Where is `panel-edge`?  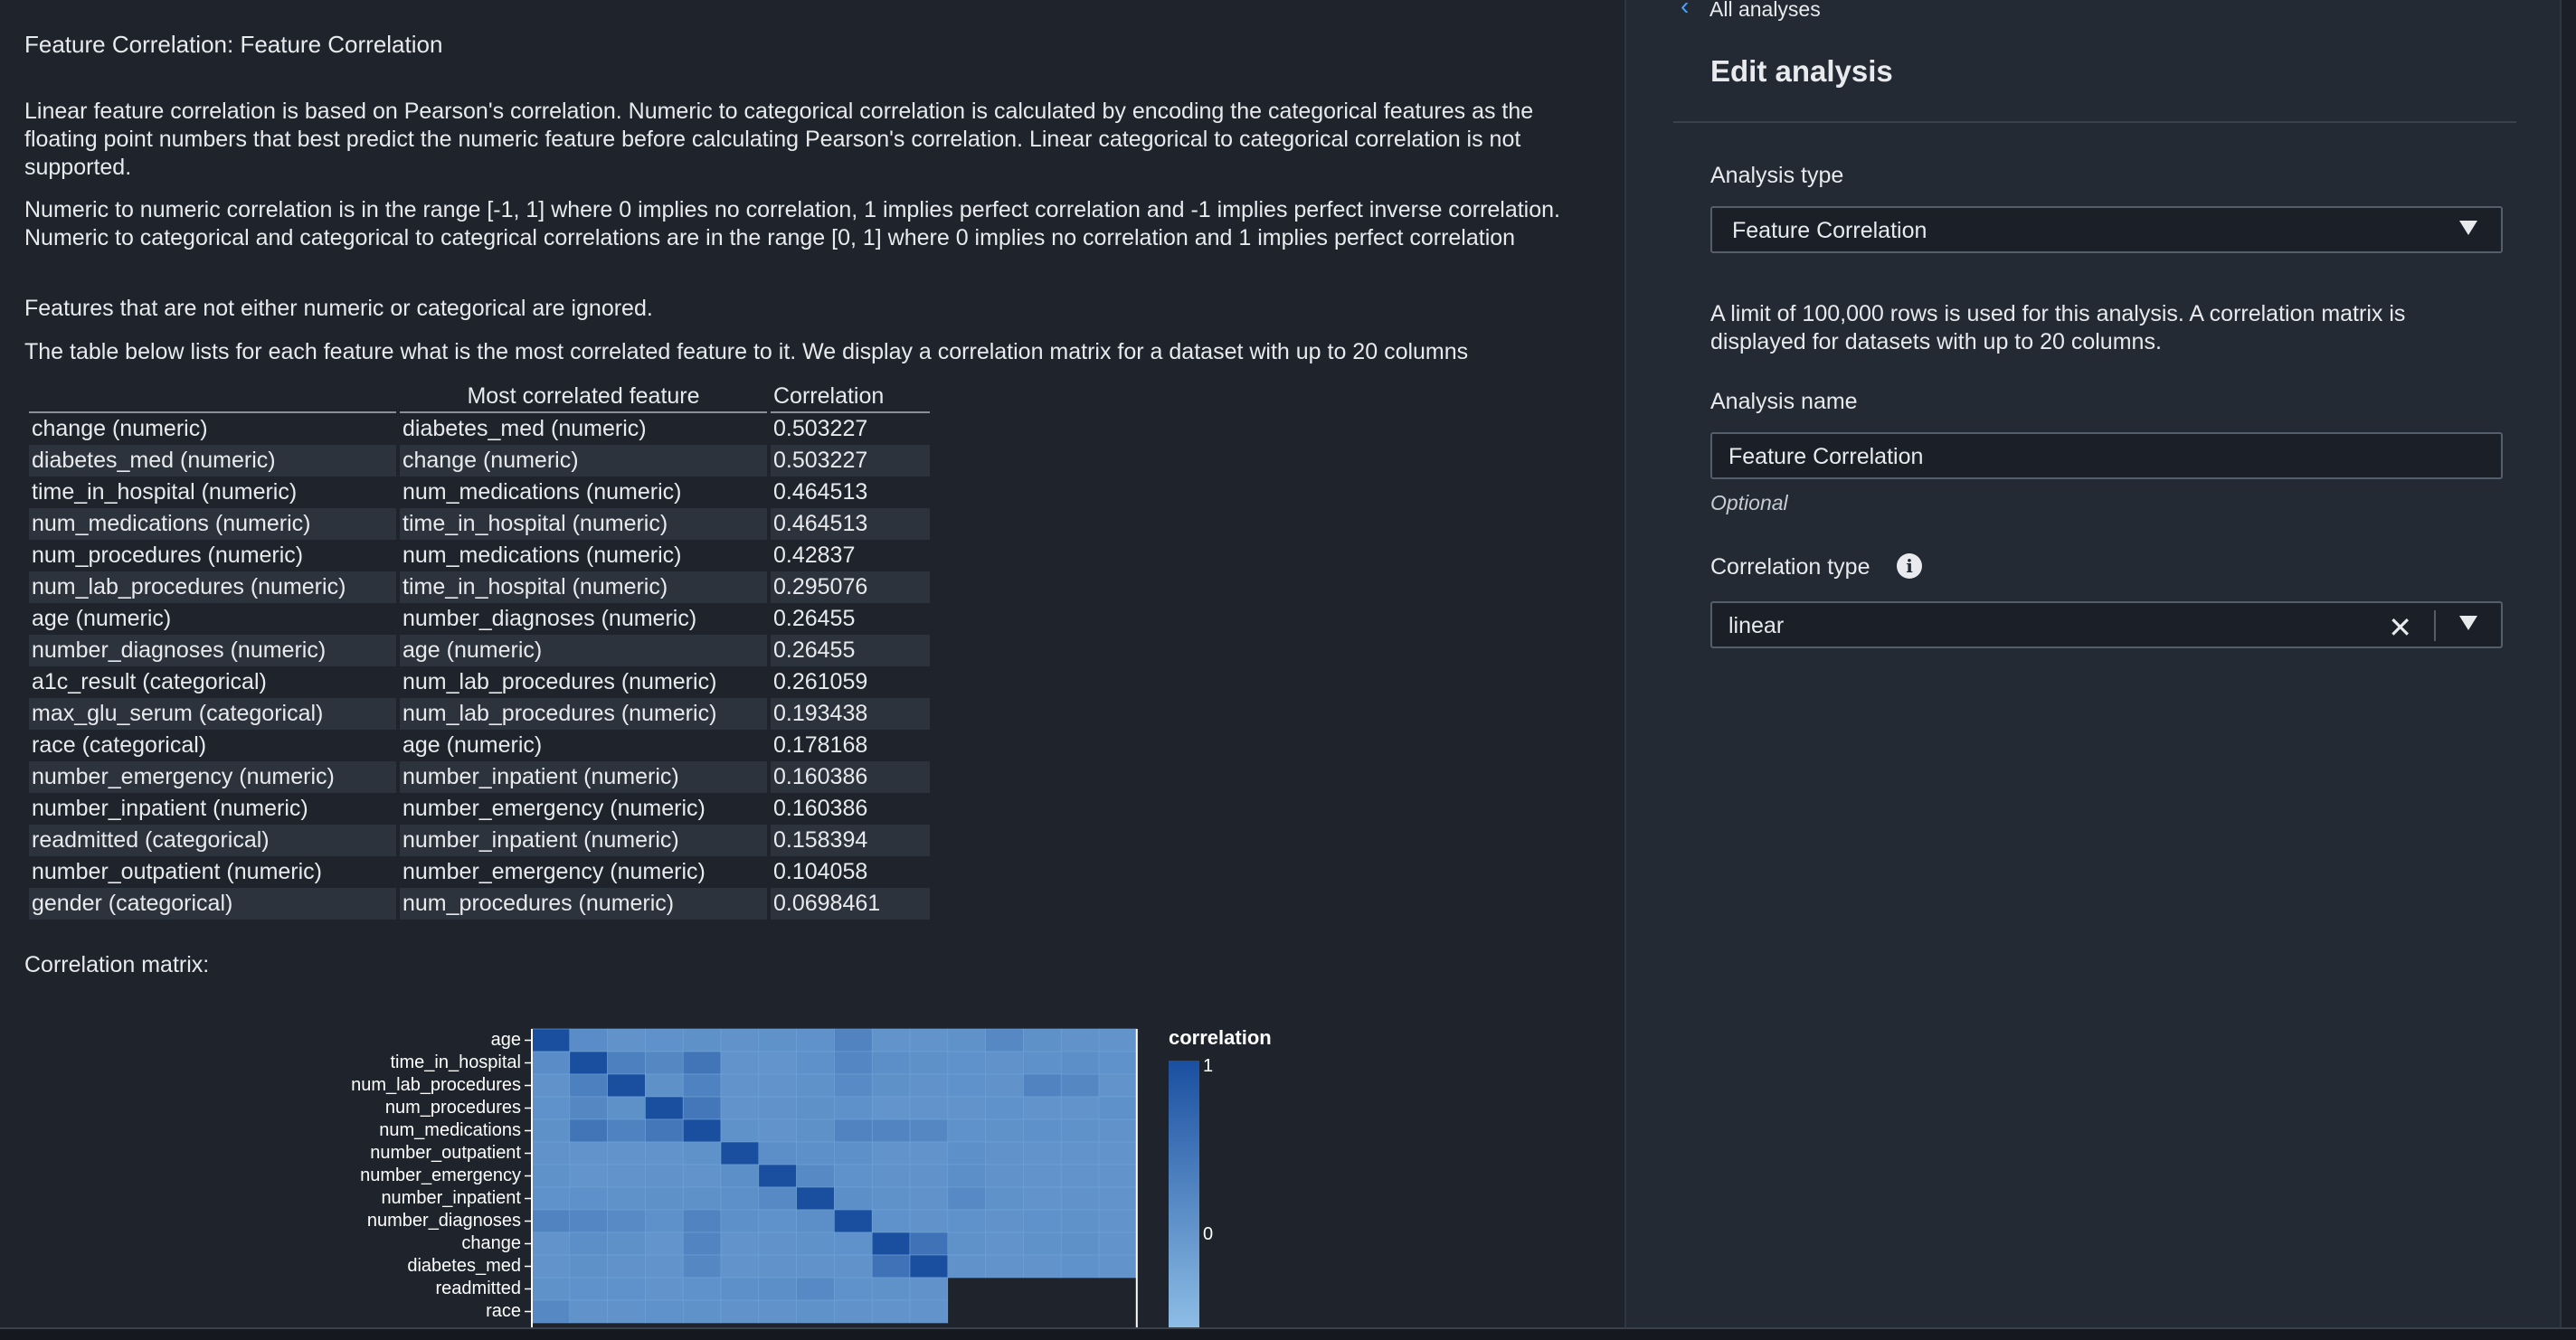
panel-edge is located at coordinates (2568, 664).